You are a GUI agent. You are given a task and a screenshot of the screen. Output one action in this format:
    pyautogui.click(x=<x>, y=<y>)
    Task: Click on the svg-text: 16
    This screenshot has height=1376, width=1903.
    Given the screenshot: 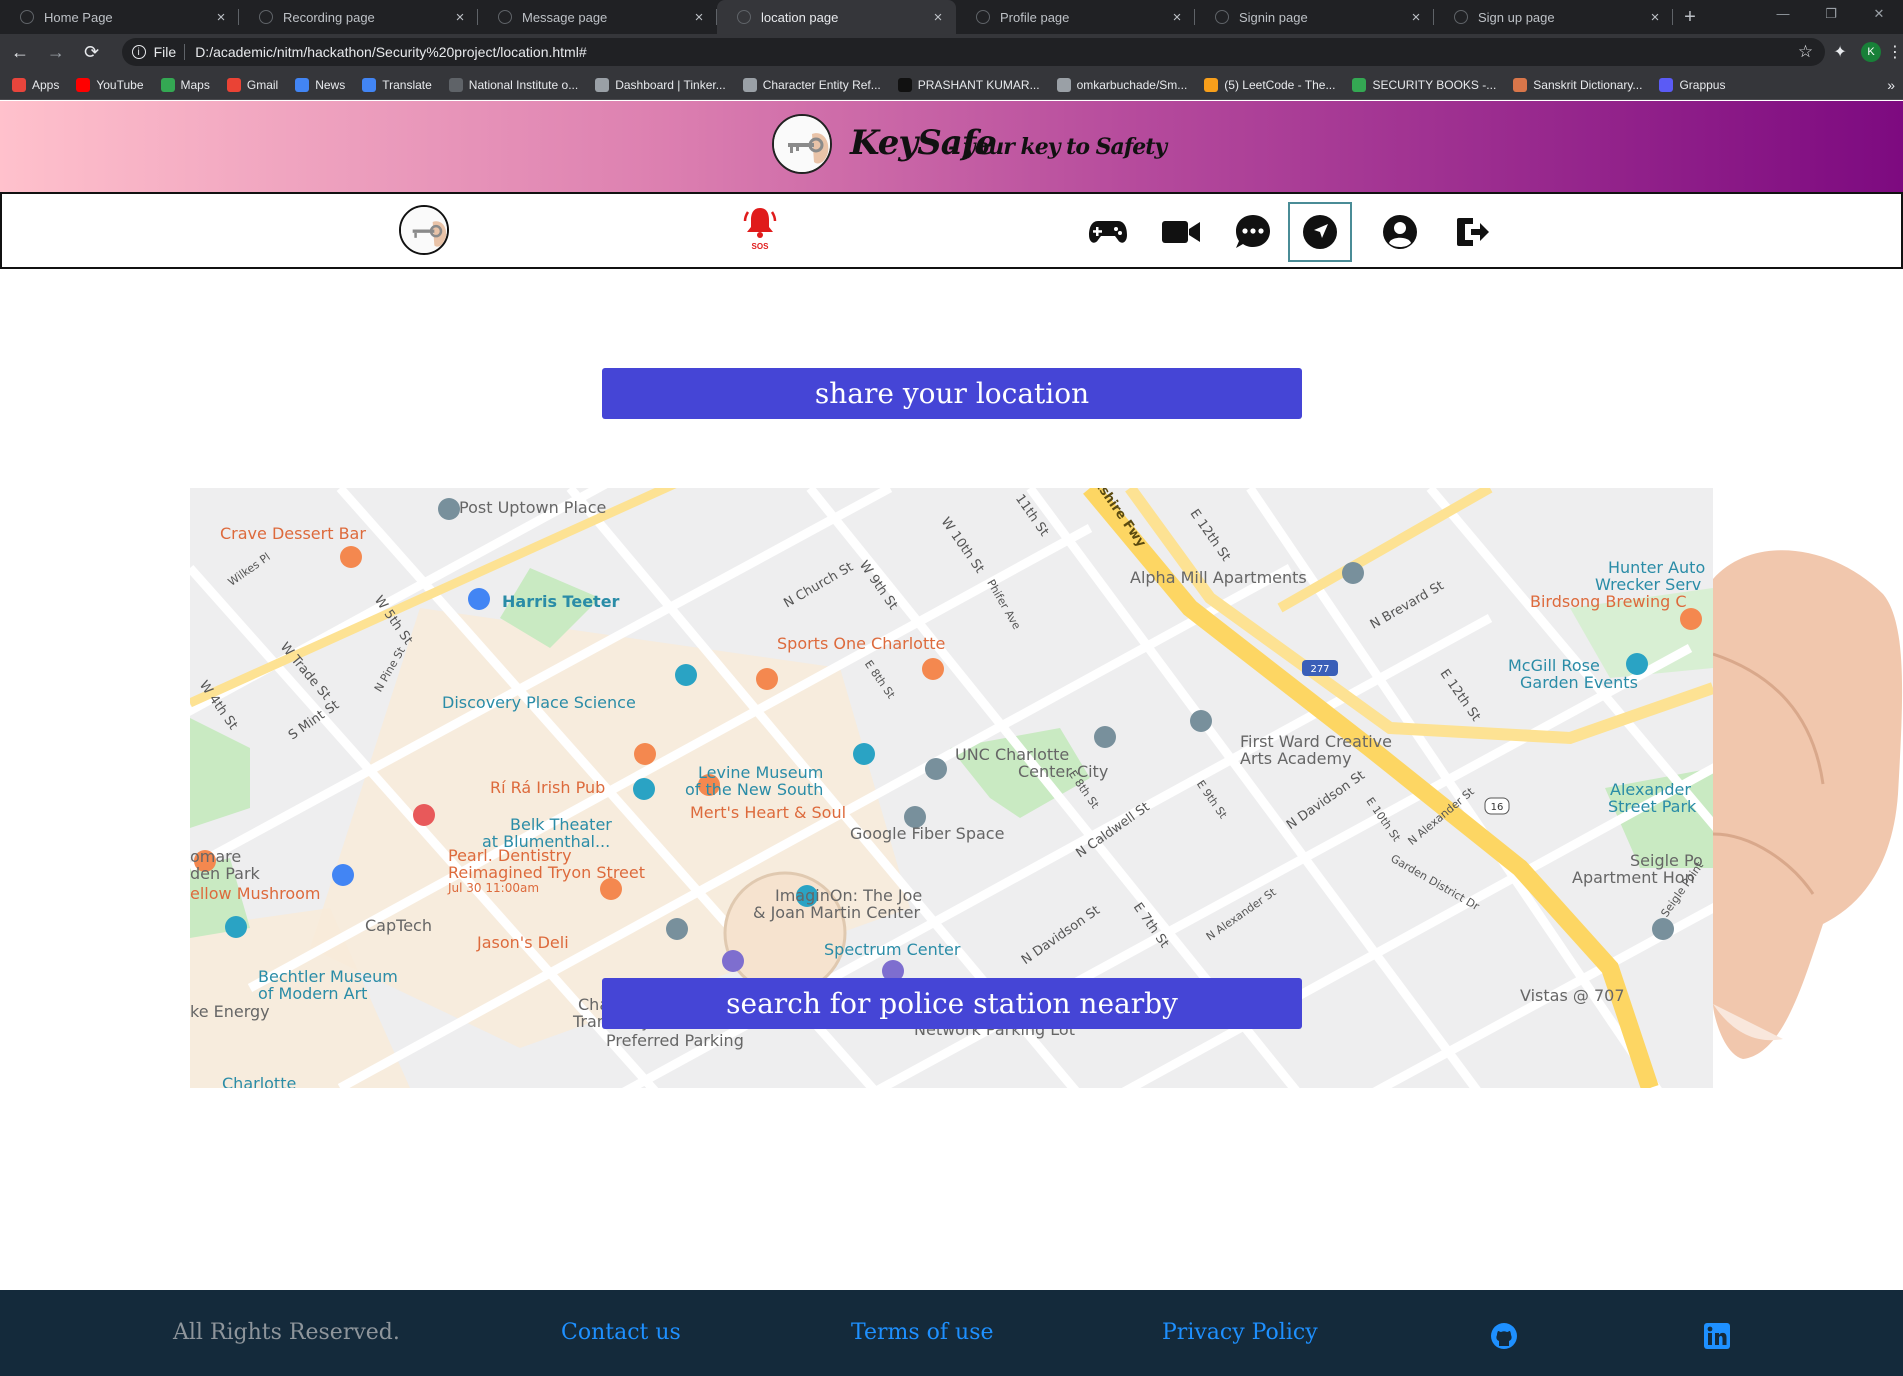 What is the action you would take?
    pyautogui.click(x=1497, y=807)
    